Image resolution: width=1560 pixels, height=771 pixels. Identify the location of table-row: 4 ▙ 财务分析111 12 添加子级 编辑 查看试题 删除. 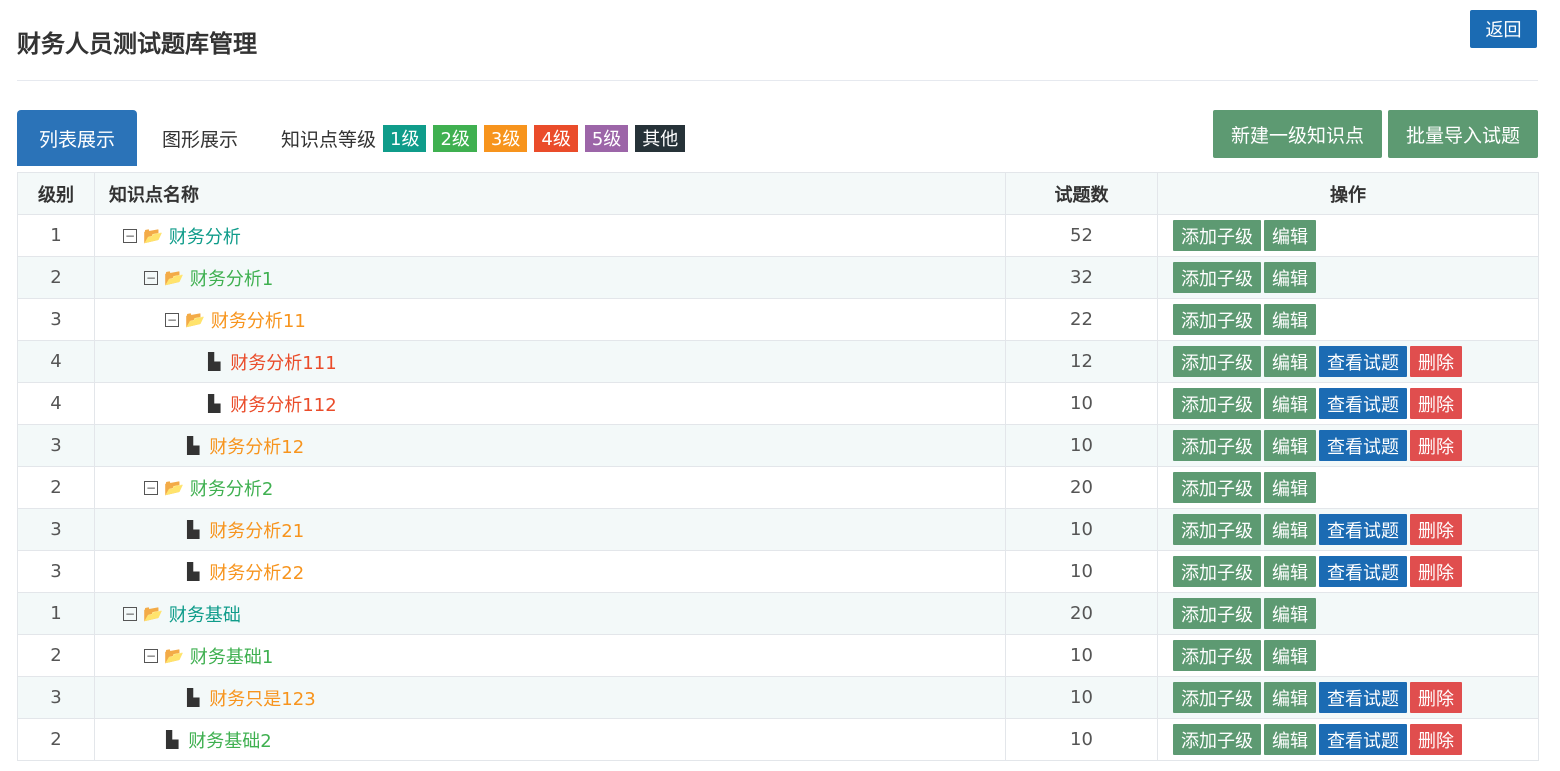
(778, 361).